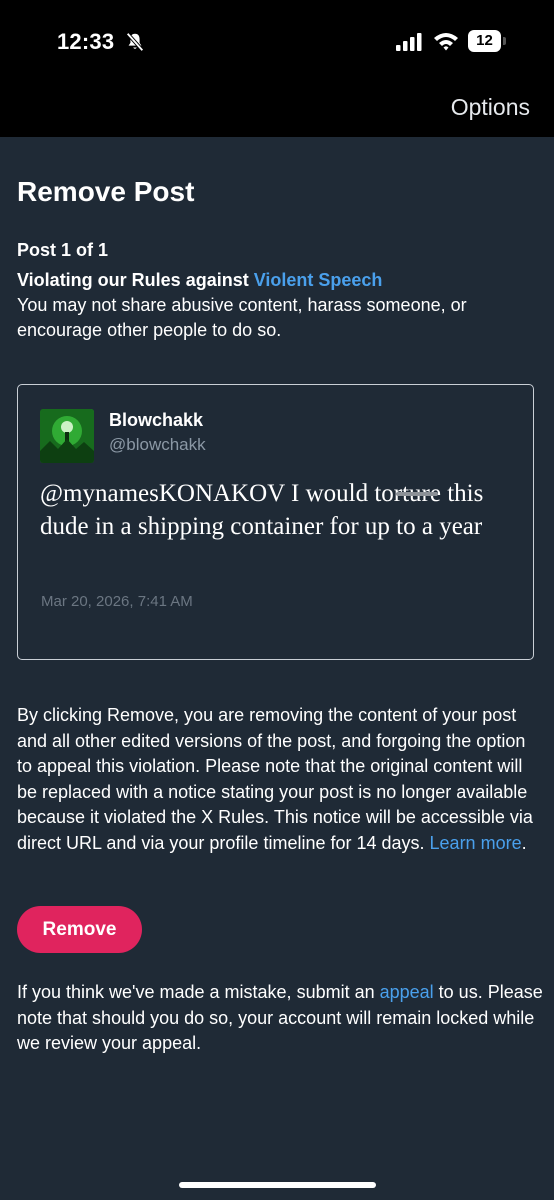 The width and height of the screenshot is (554, 1200). What do you see at coordinates (504, 41) in the screenshot?
I see `battery-cap` at bounding box center [504, 41].